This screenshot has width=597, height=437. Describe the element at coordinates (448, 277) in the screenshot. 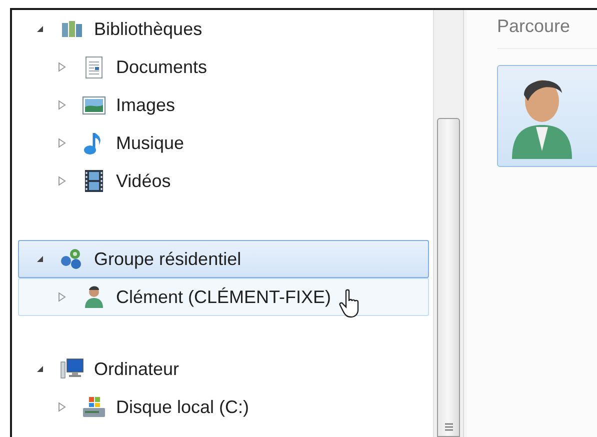

I see `scrollbar-thumb` at that location.